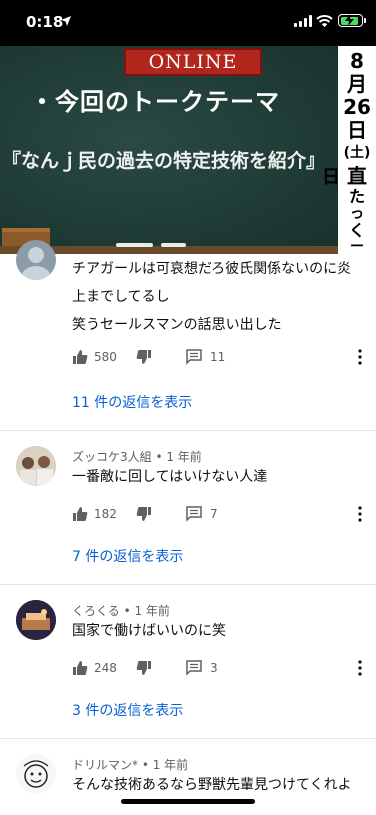  I want to click on side-char: 月, so click(357, 84).